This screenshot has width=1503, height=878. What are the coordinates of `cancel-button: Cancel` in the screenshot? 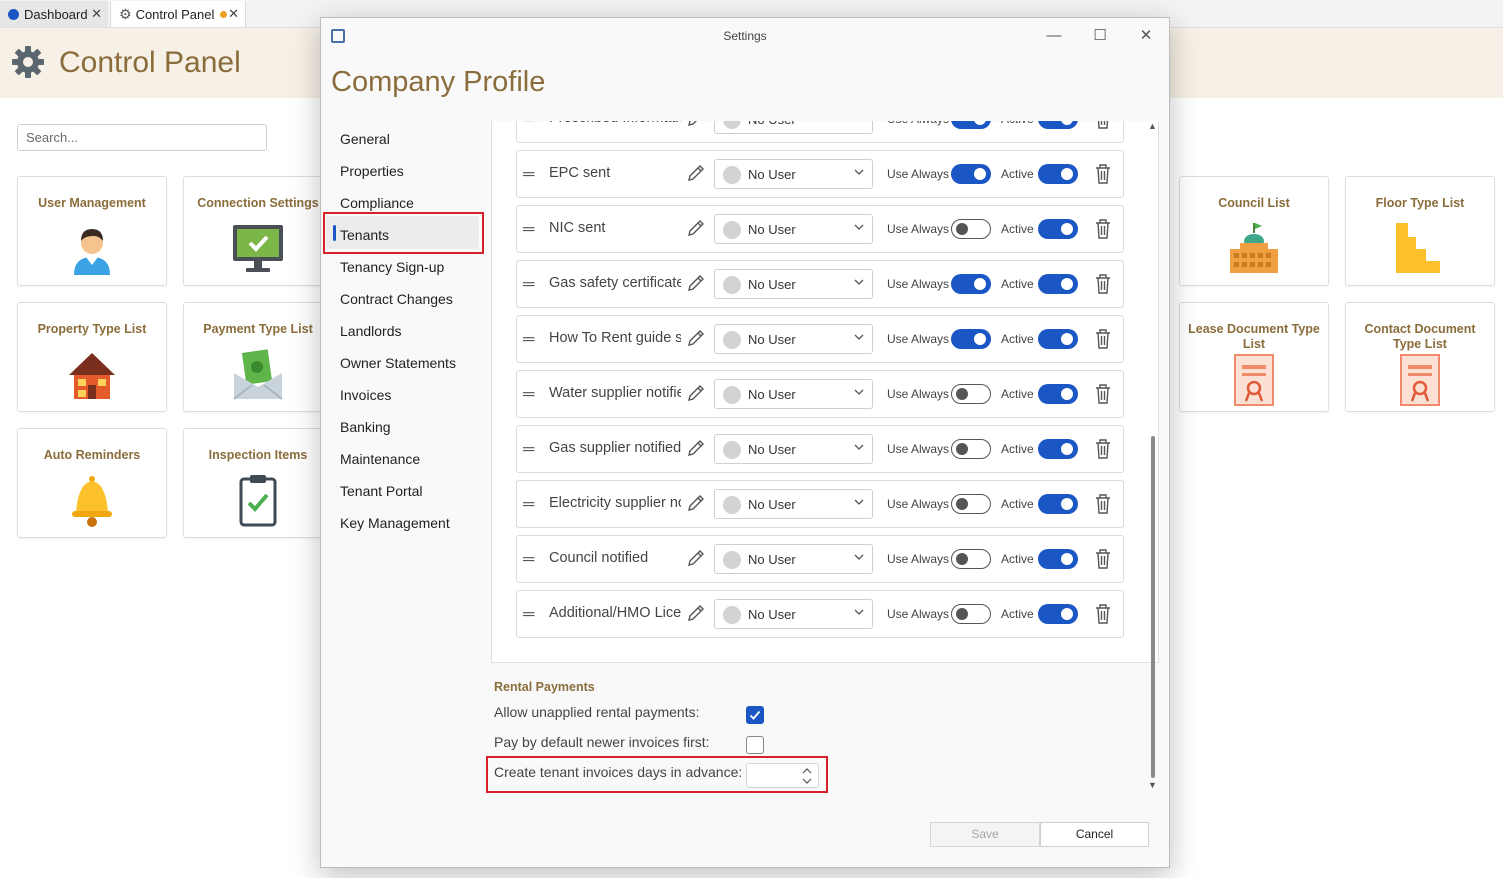 It's located at (1094, 834).